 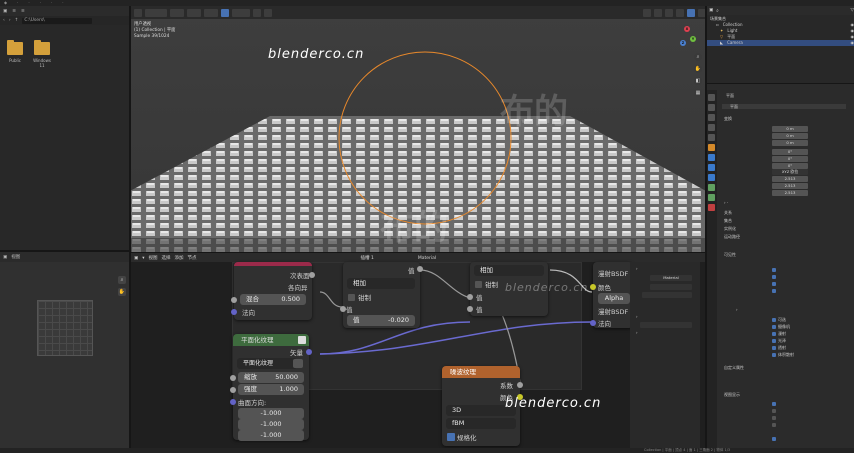 What do you see at coordinates (381, 320) in the screenshot?
I see `math-value-field: 值 -0.020` at bounding box center [381, 320].